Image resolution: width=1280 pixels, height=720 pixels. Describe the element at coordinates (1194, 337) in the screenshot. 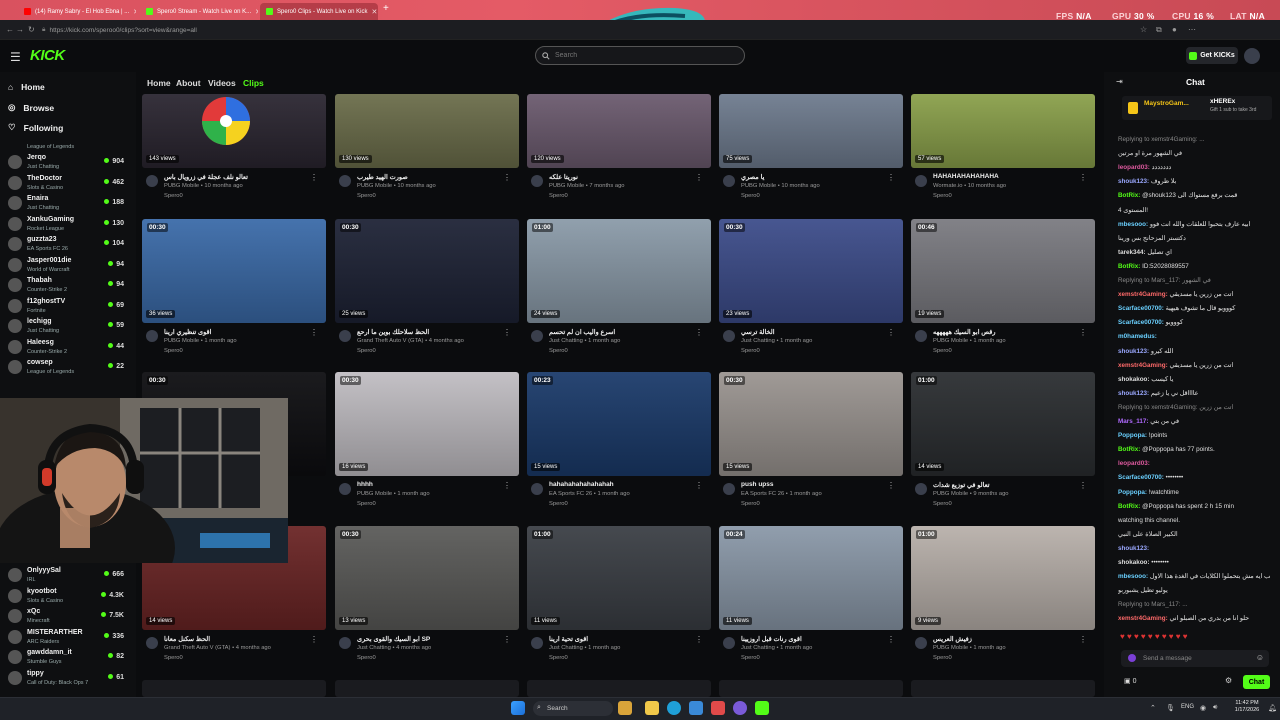

I see `chat-message: m0hamedus:` at that location.